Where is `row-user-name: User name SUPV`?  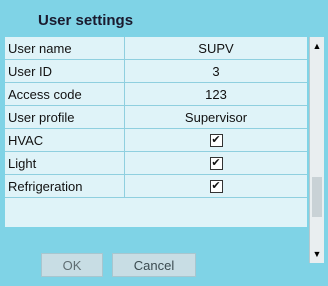 row-user-name: User name SUPV is located at coordinates (156, 48).